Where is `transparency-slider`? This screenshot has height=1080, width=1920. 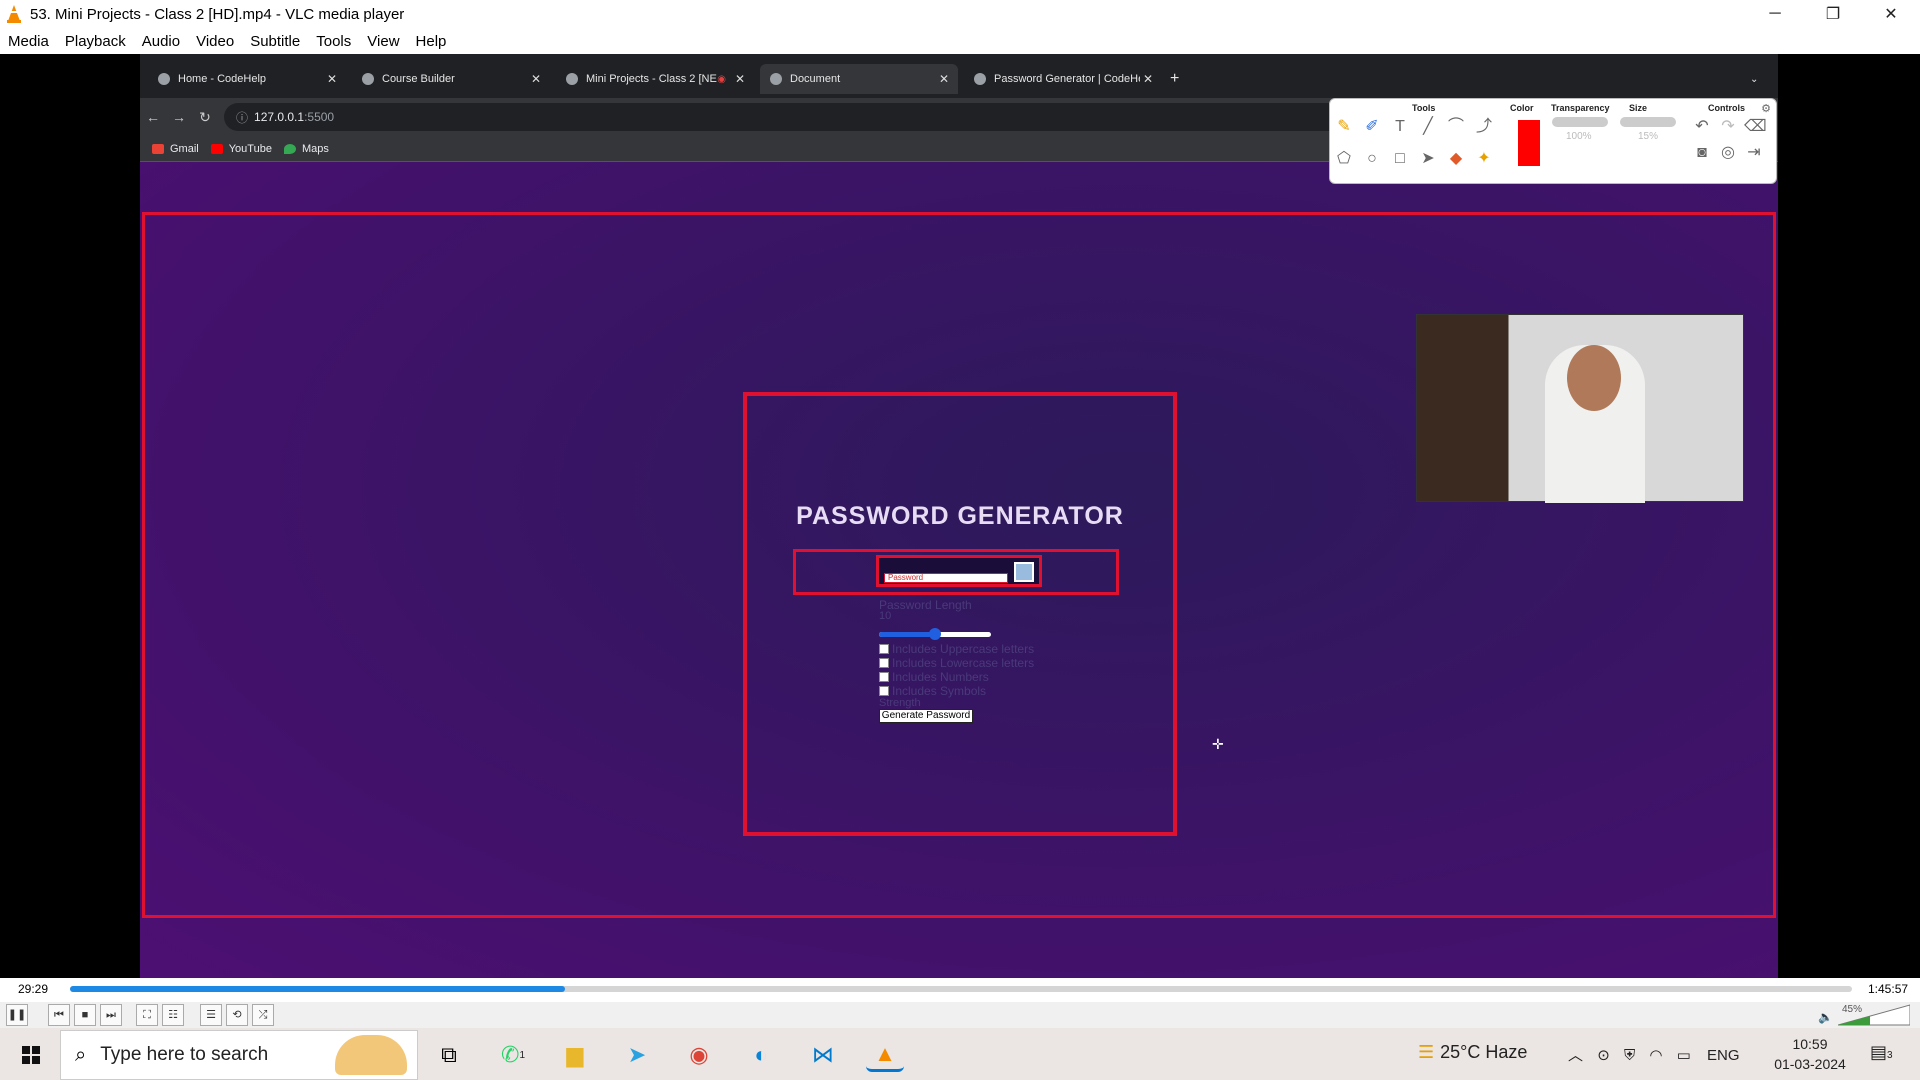
transparency-slider is located at coordinates (1580, 122).